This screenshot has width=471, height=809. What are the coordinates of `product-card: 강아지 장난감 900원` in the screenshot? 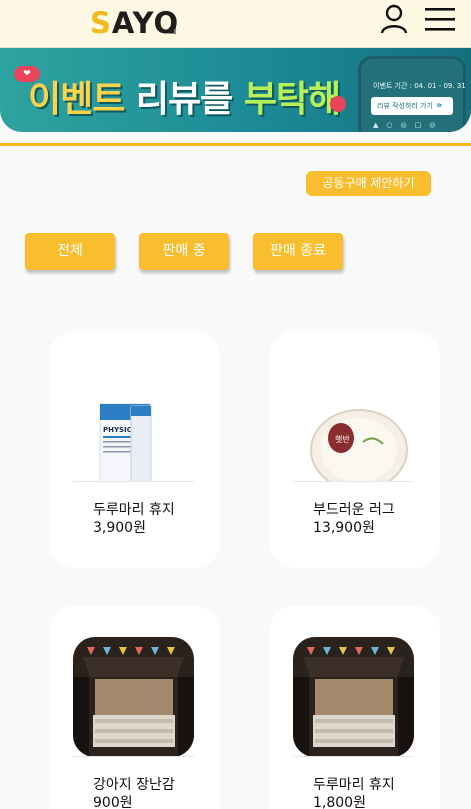 It's located at (134, 707).